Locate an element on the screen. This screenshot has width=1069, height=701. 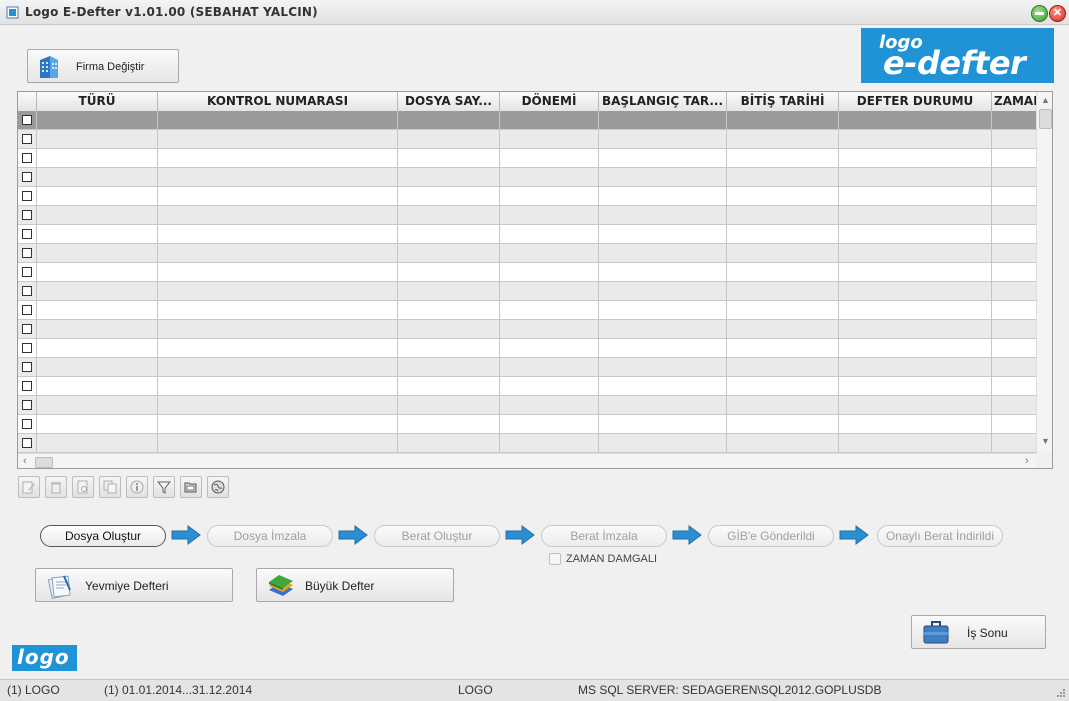
horizontal-scrollbar: ‹ › is located at coordinates (527, 460).